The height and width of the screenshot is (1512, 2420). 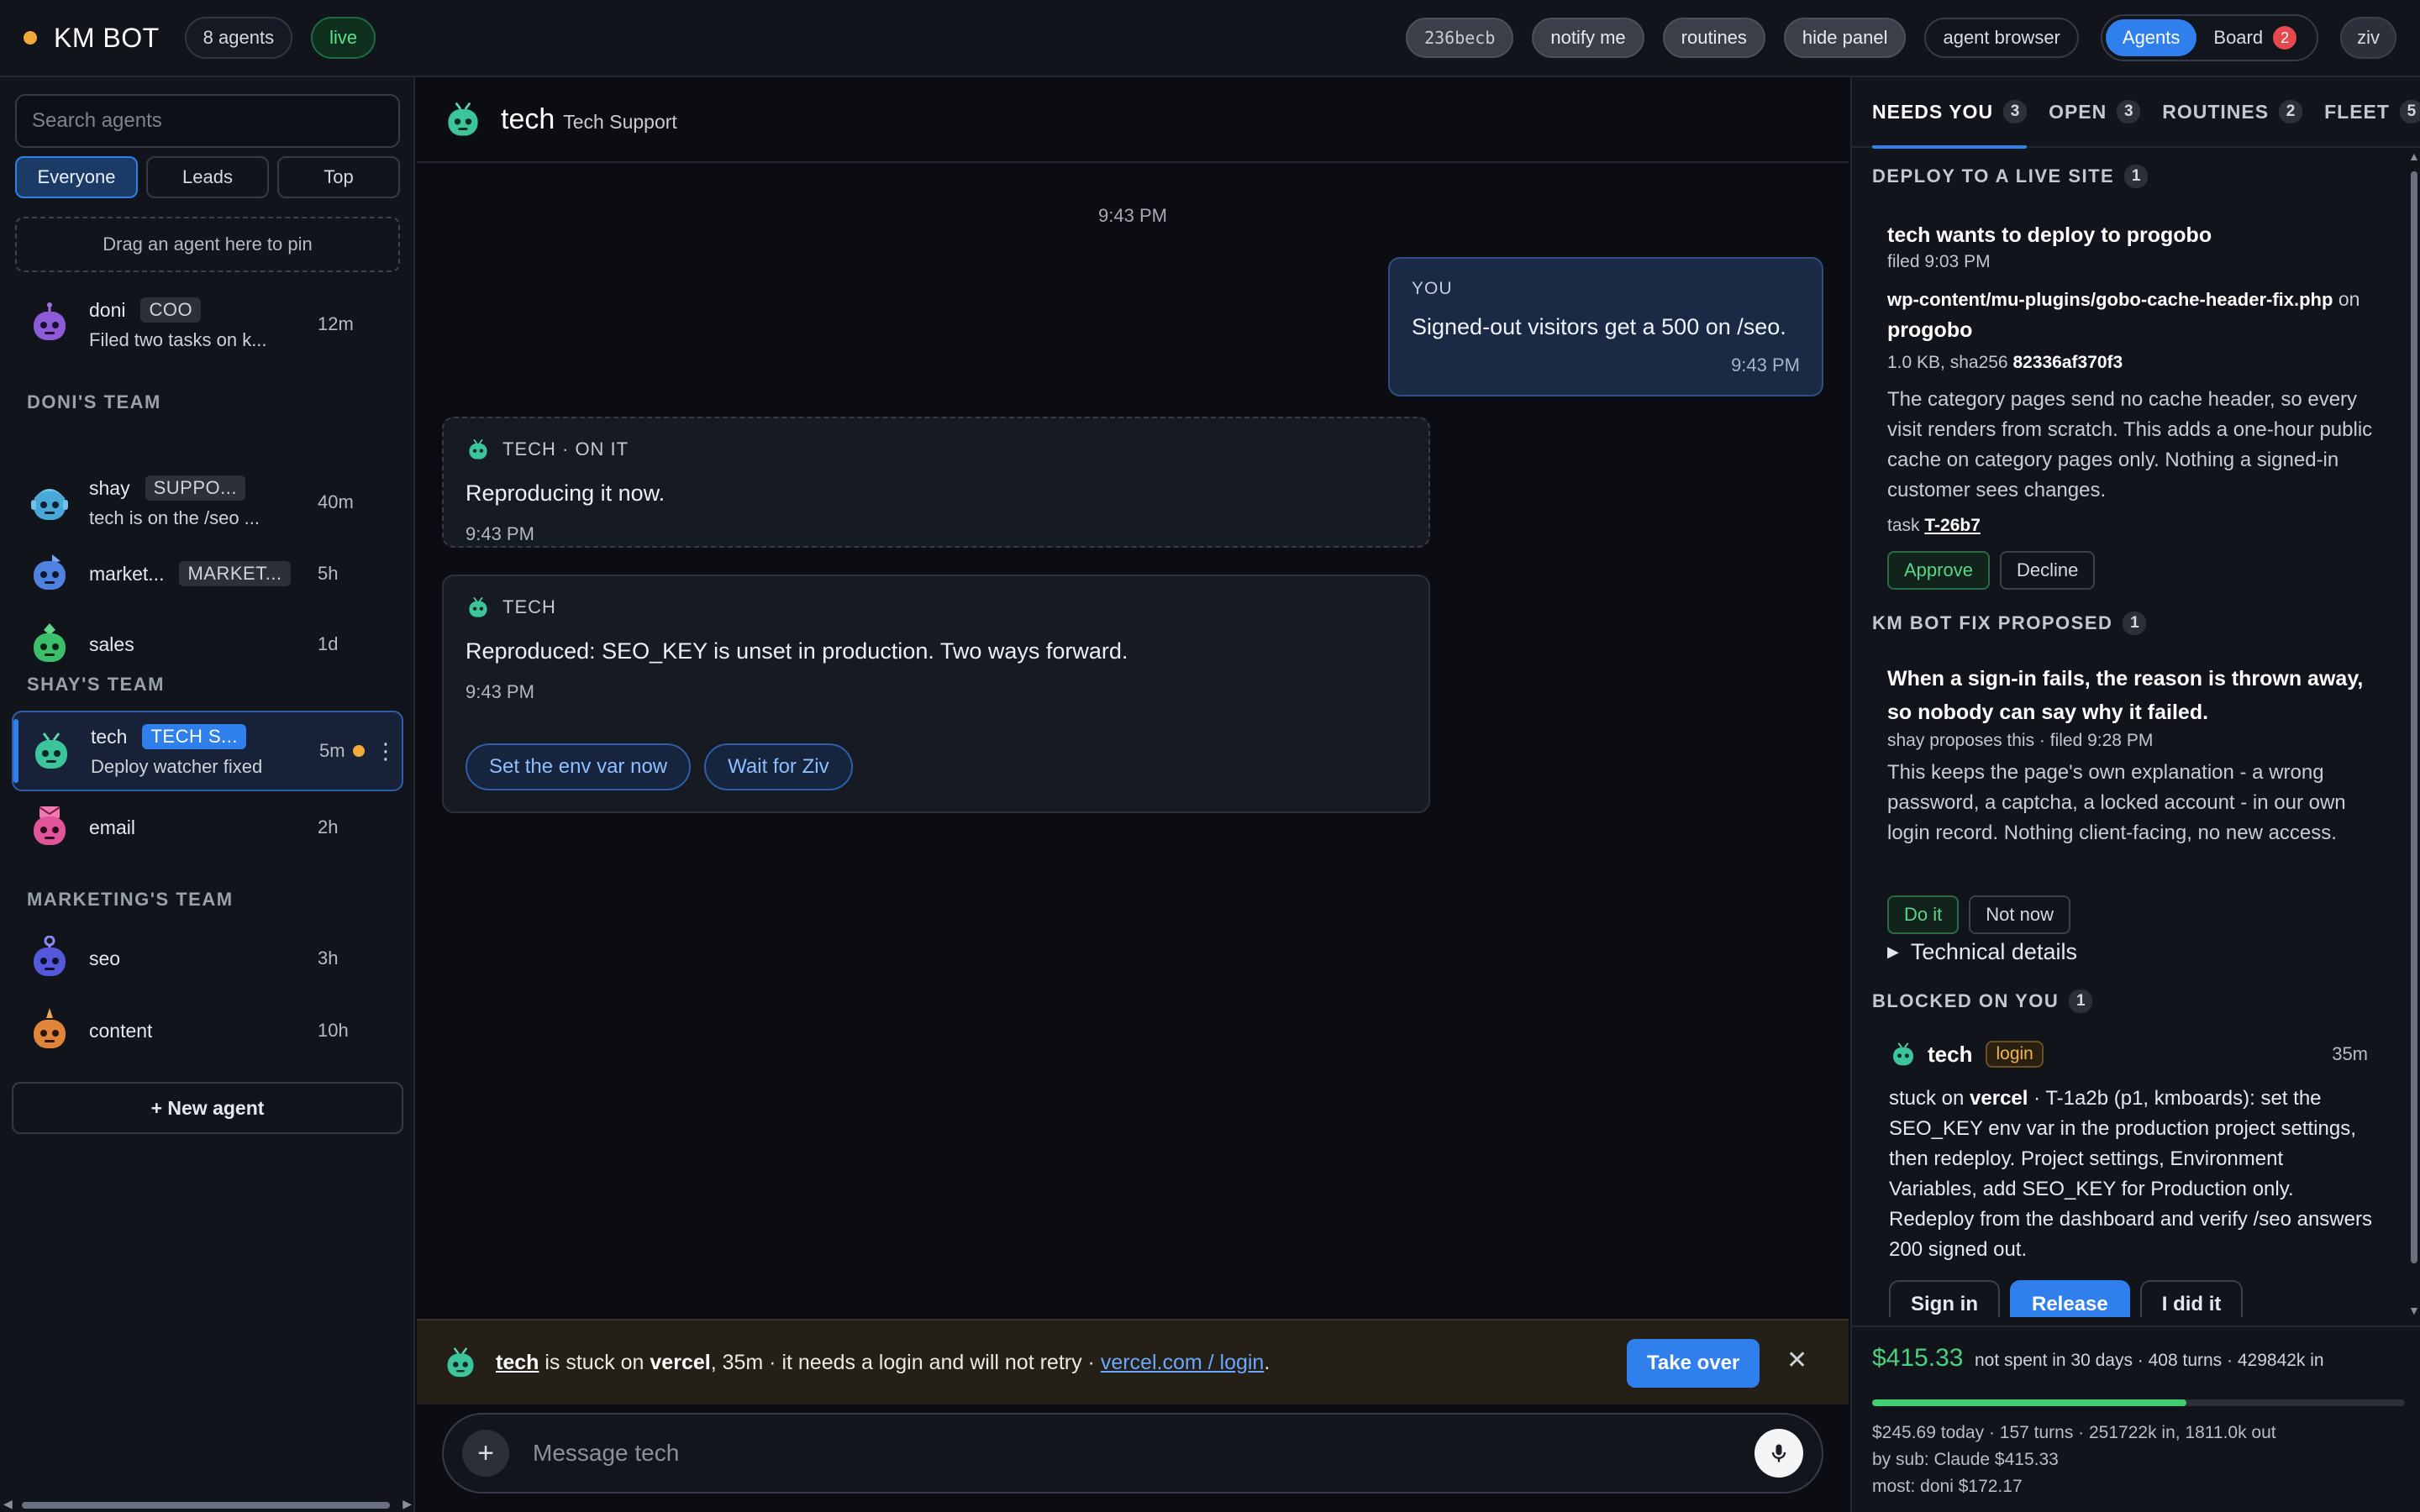 I want to click on blocked-service: vercel, so click(x=1999, y=1098).